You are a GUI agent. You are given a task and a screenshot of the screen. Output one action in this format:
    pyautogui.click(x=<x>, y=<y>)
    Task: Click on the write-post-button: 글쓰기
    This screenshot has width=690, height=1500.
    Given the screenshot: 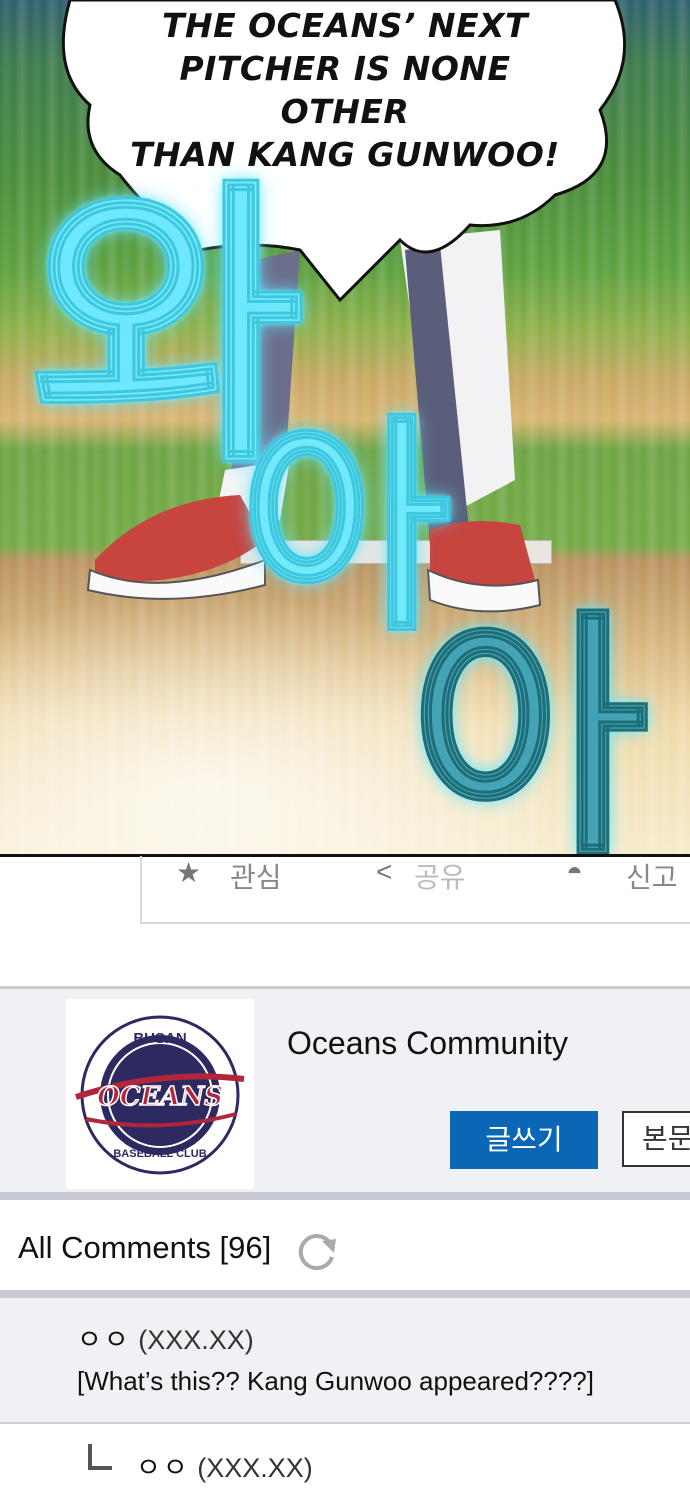 What is the action you would take?
    pyautogui.click(x=524, y=1140)
    